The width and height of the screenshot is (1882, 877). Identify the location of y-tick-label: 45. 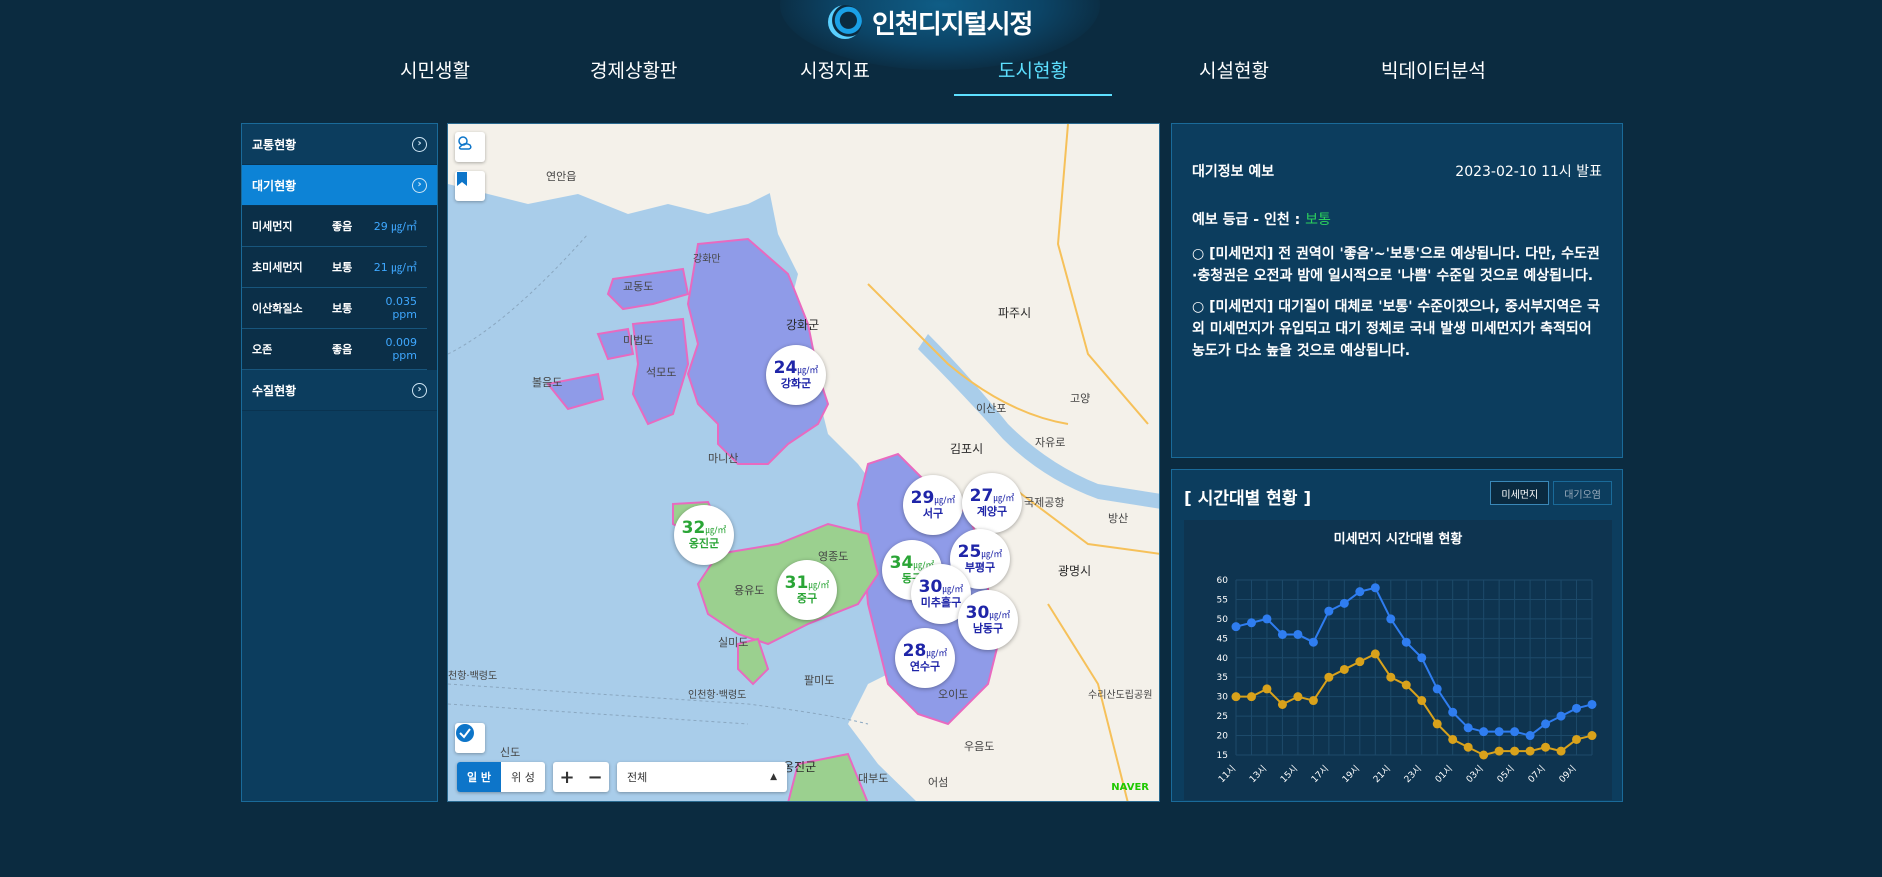
(1222, 639).